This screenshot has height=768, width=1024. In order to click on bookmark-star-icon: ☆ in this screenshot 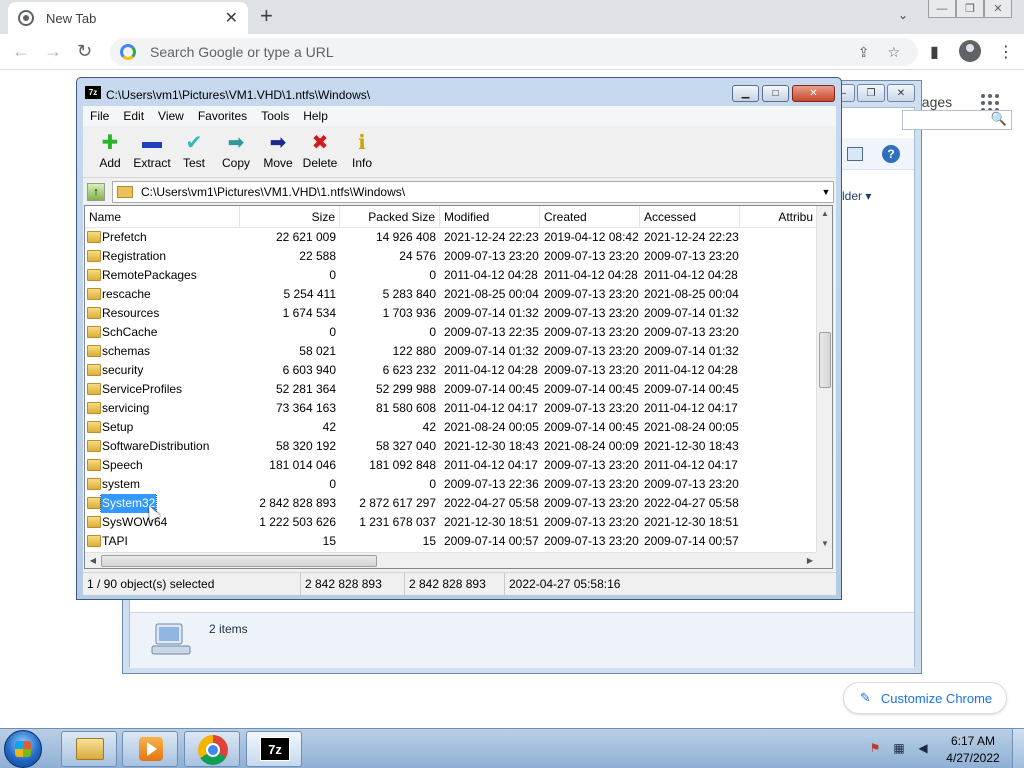, I will do `click(893, 52)`.